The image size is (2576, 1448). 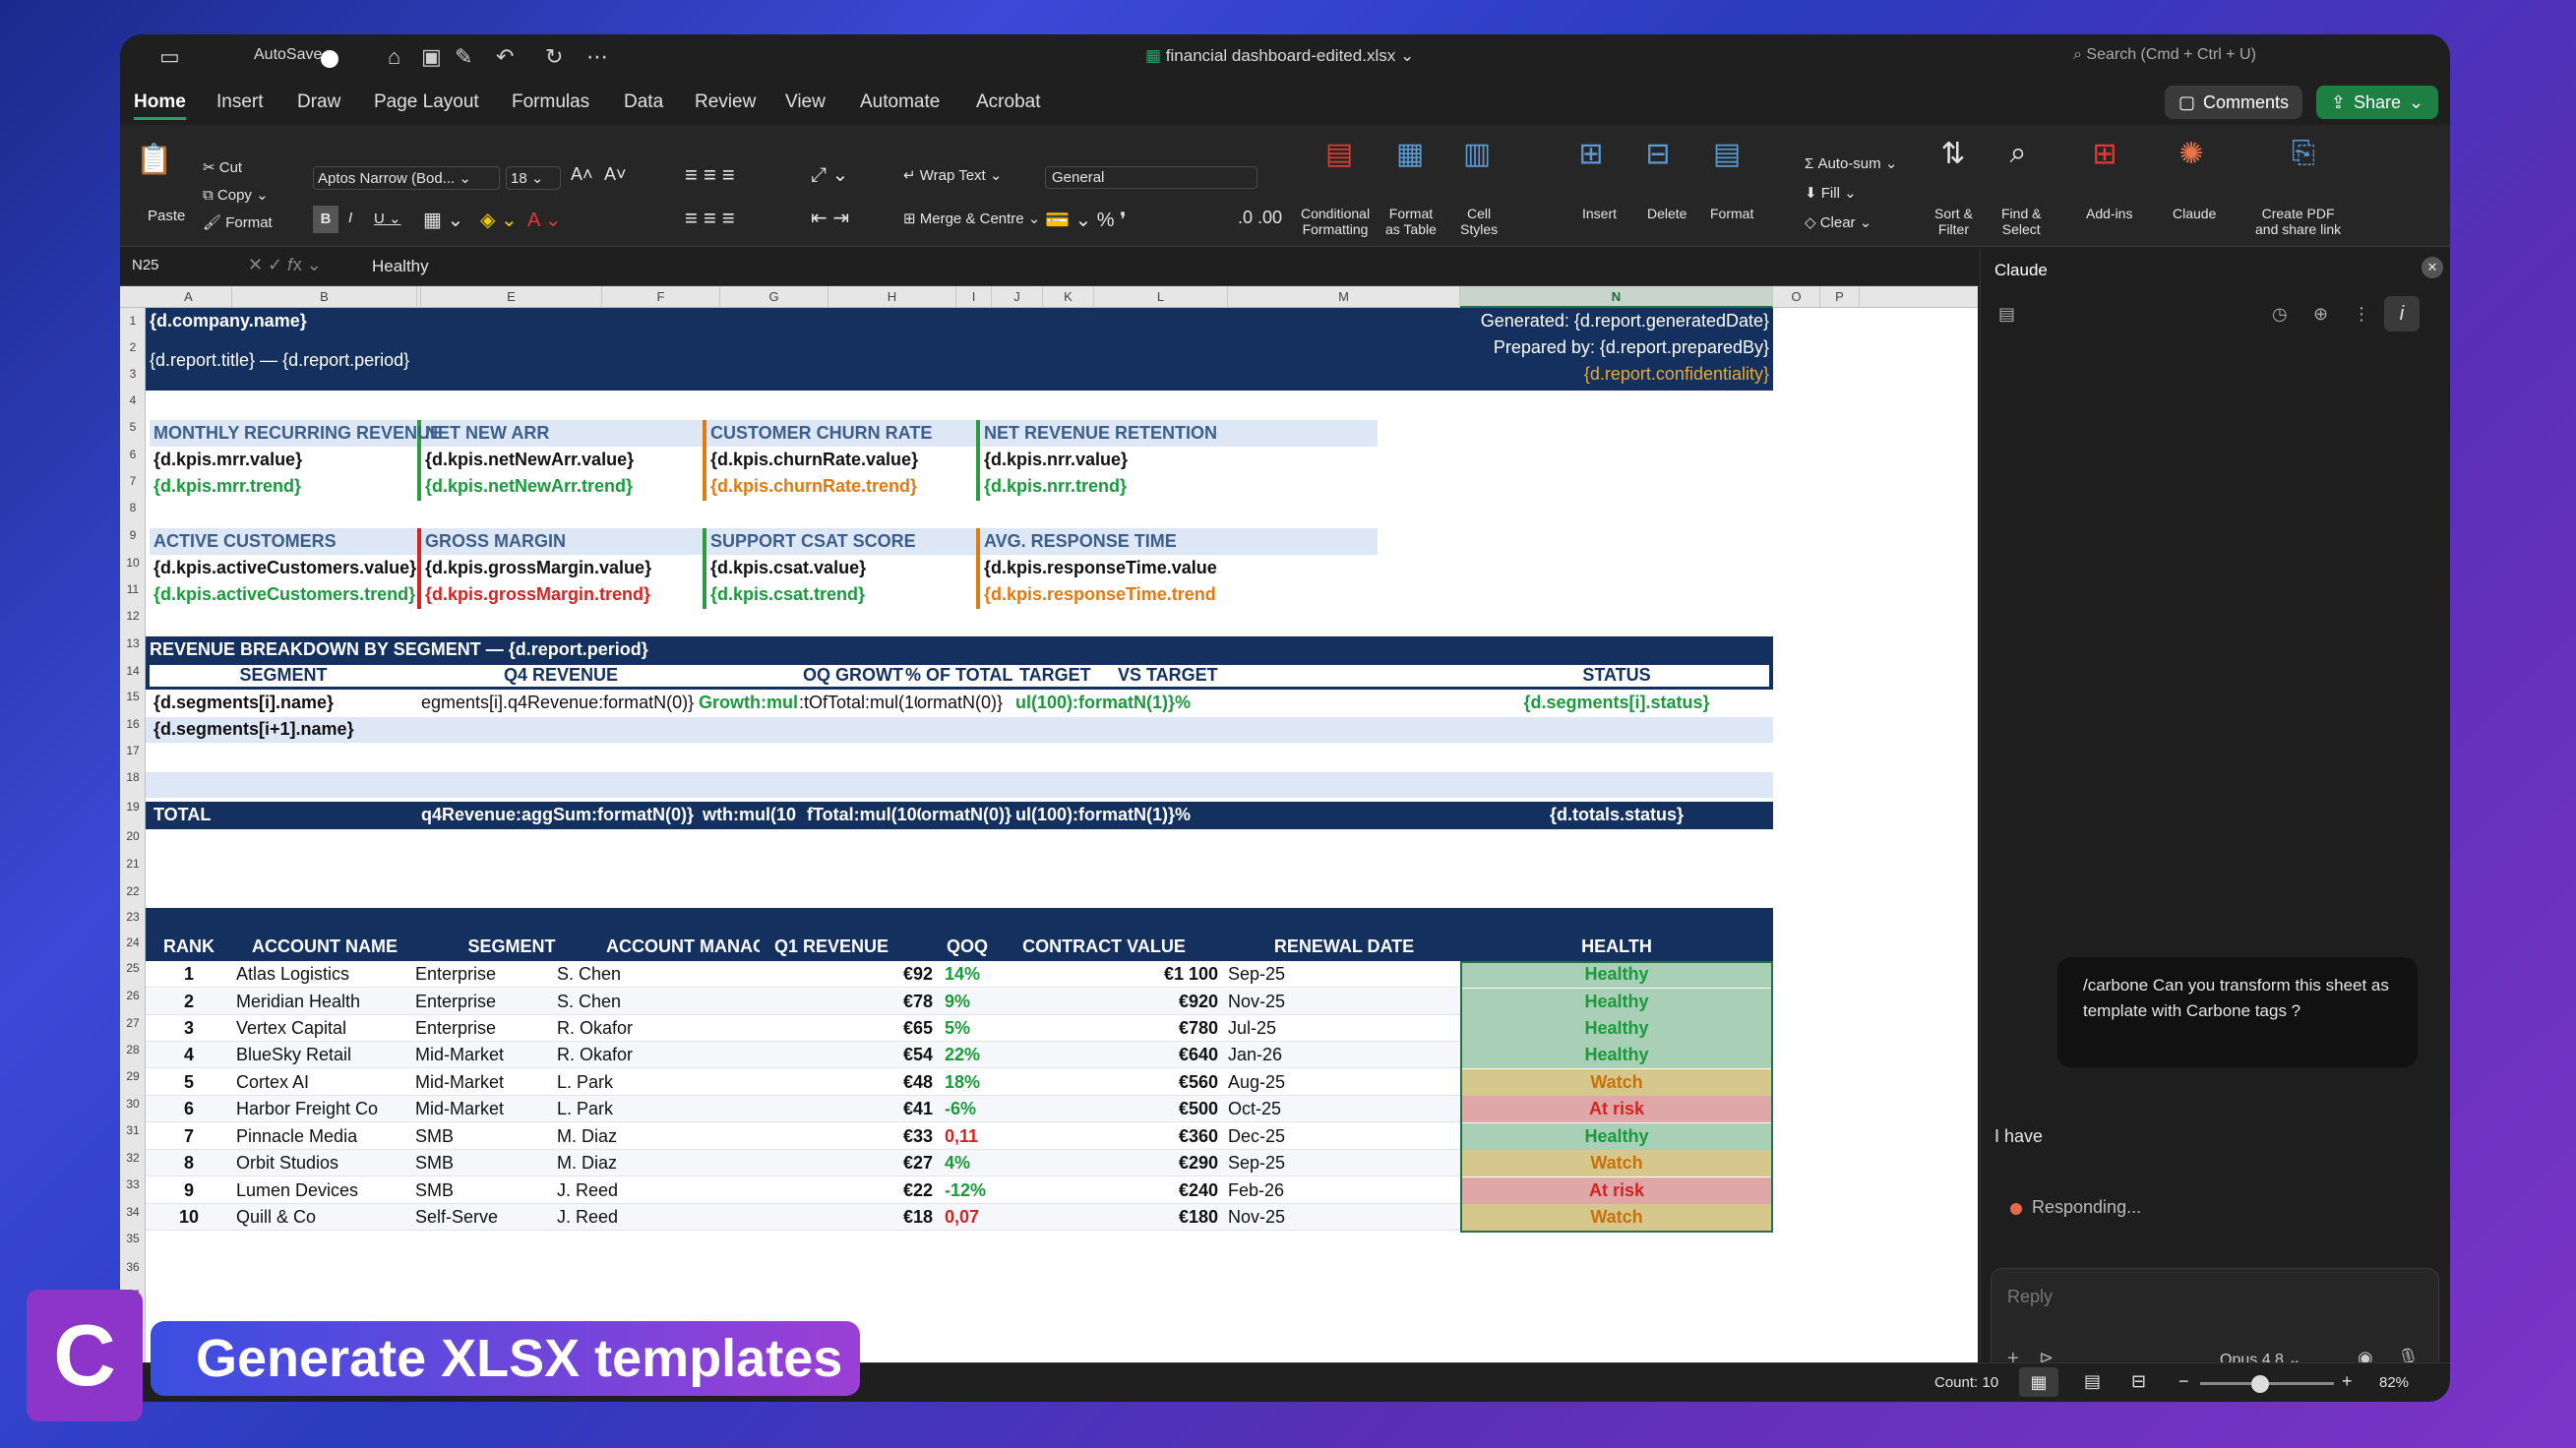 I want to click on kpi-trend: {d.kpis.responseTime.trend, so click(x=1105, y=595).